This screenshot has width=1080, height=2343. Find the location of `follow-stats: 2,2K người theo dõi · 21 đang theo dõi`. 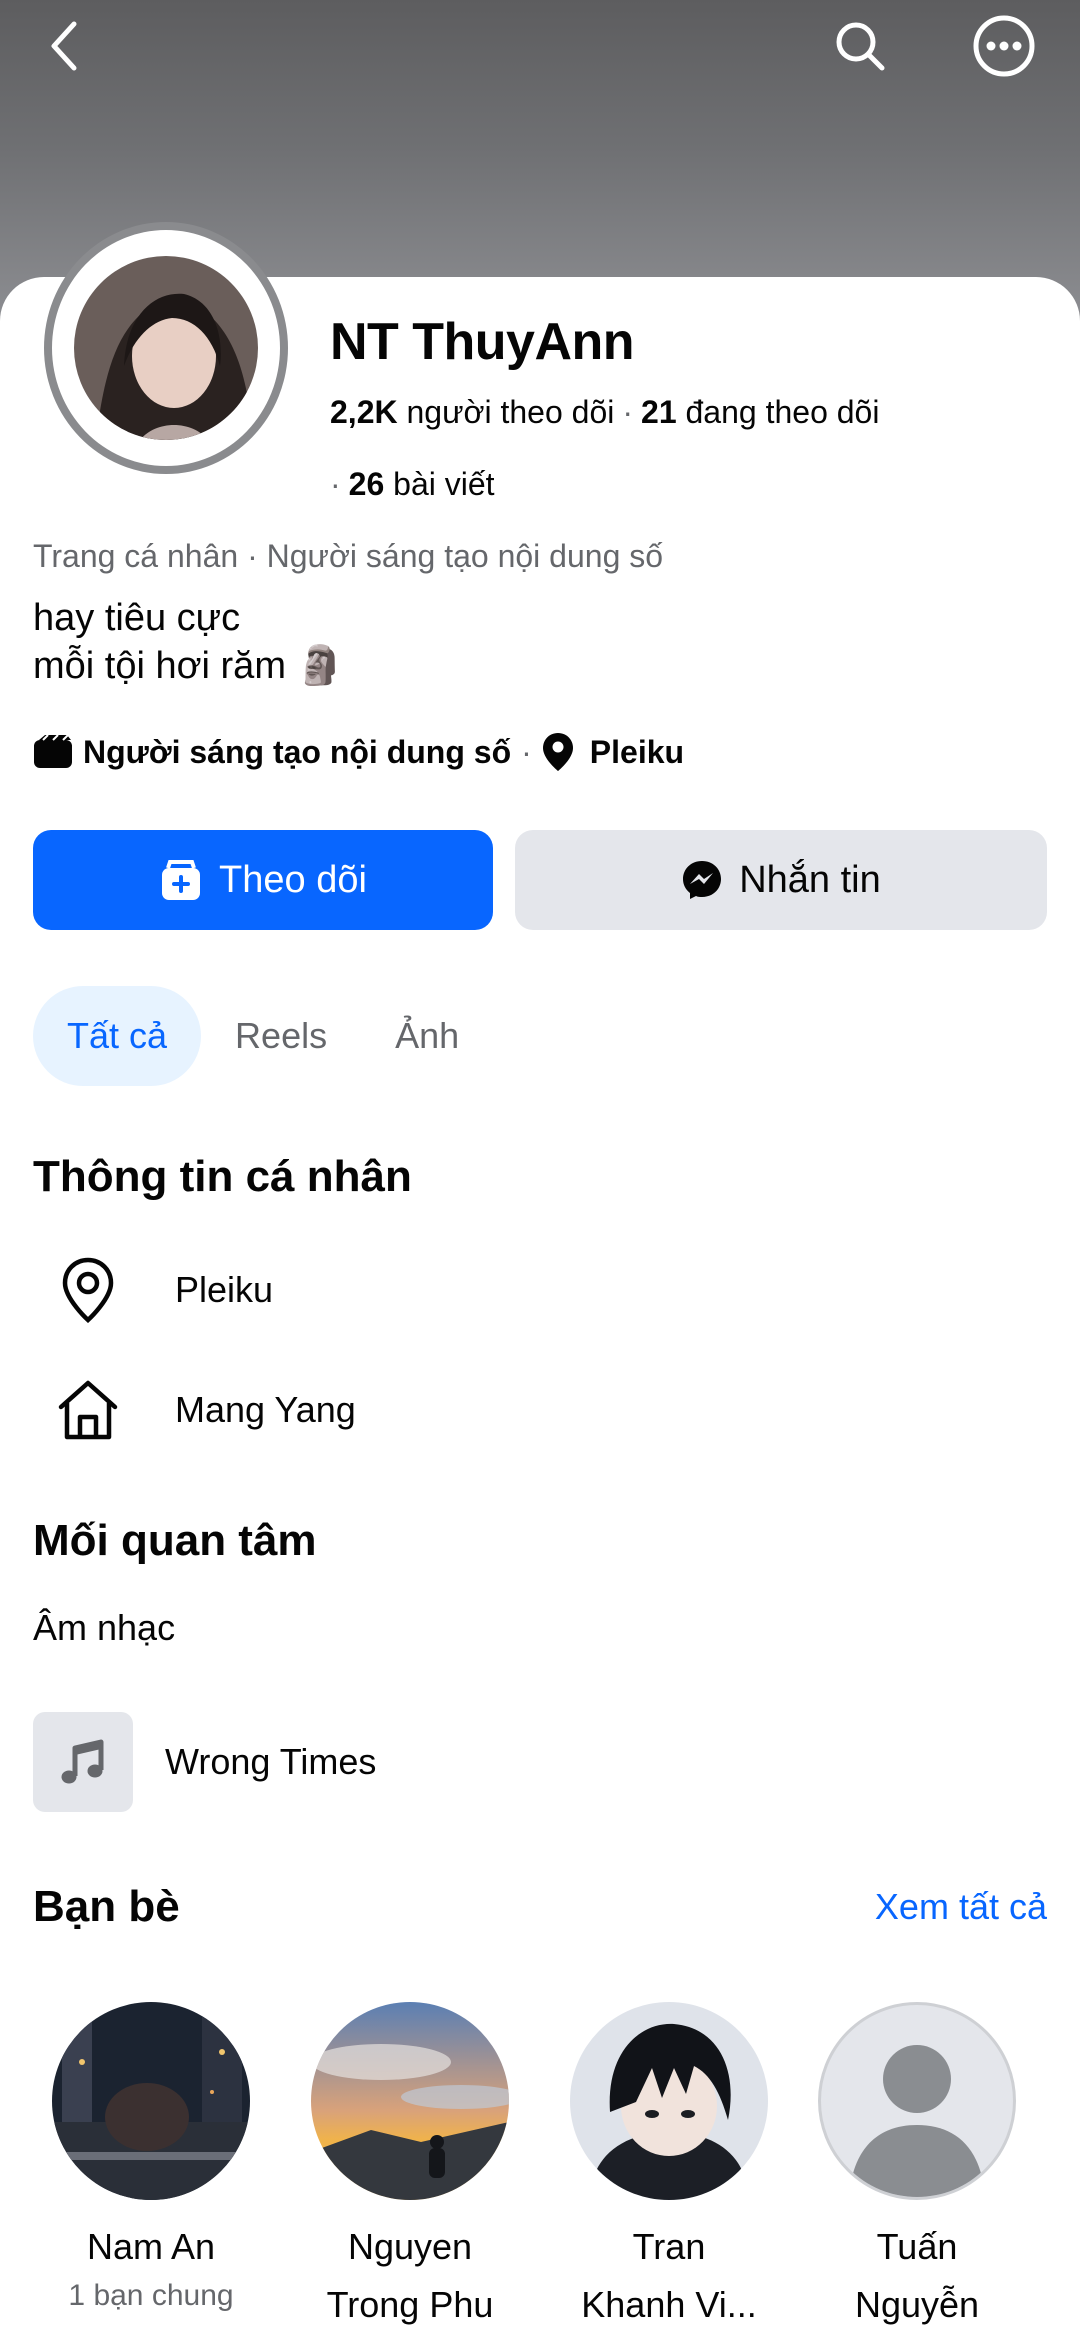

follow-stats: 2,2K người theo dõi · 21 đang theo dõi is located at coordinates (604, 412).